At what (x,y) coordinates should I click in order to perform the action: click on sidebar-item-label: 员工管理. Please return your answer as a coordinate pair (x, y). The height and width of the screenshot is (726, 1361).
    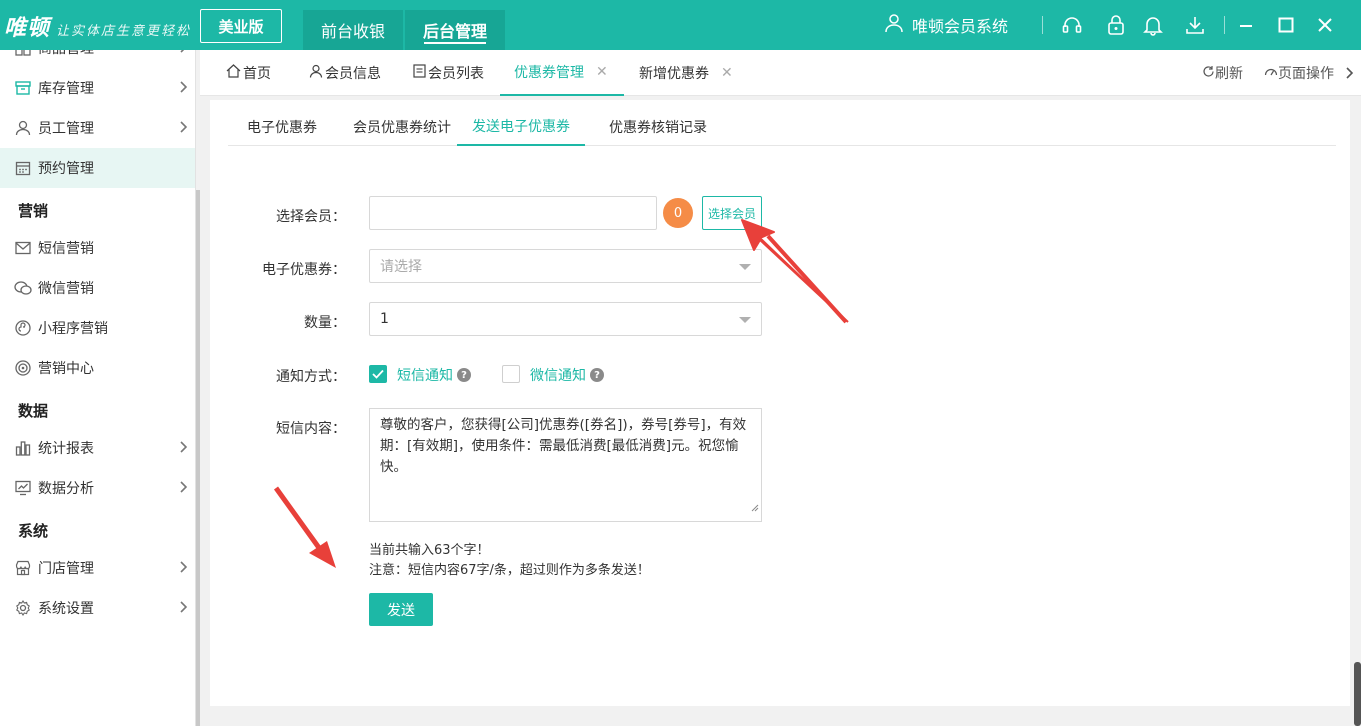
    Looking at the image, I should click on (66, 129).